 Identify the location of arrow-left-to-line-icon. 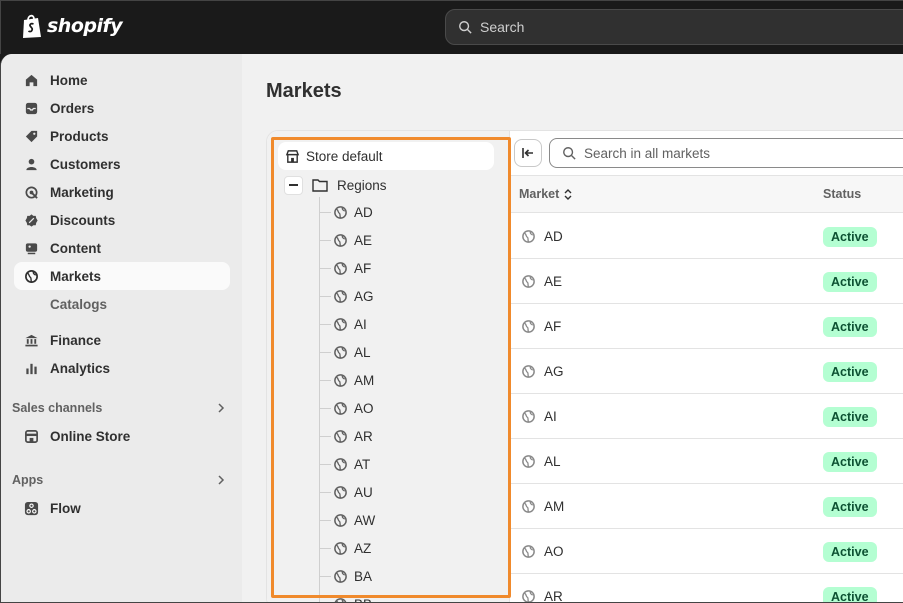
(527, 153).